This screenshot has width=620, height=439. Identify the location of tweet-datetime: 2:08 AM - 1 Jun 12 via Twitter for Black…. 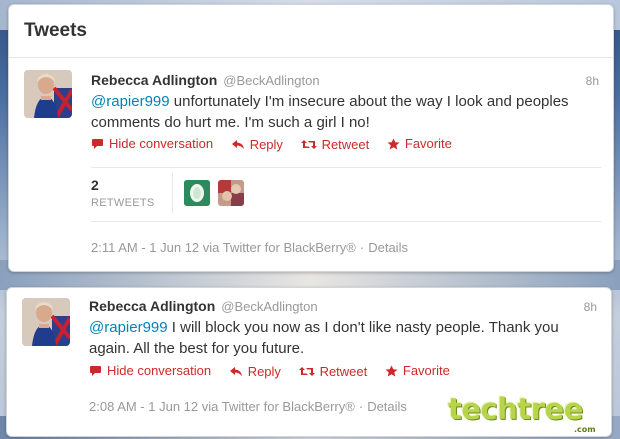
(222, 406).